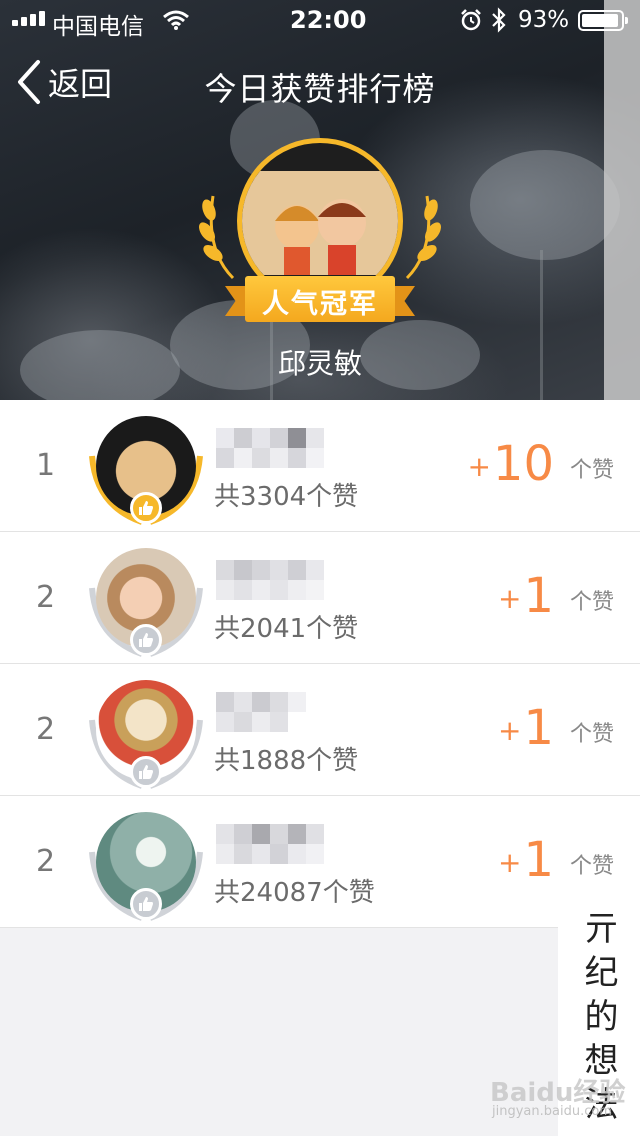 The width and height of the screenshot is (640, 1136). Describe the element at coordinates (603, 20) in the screenshot. I see `battery-icon` at that location.